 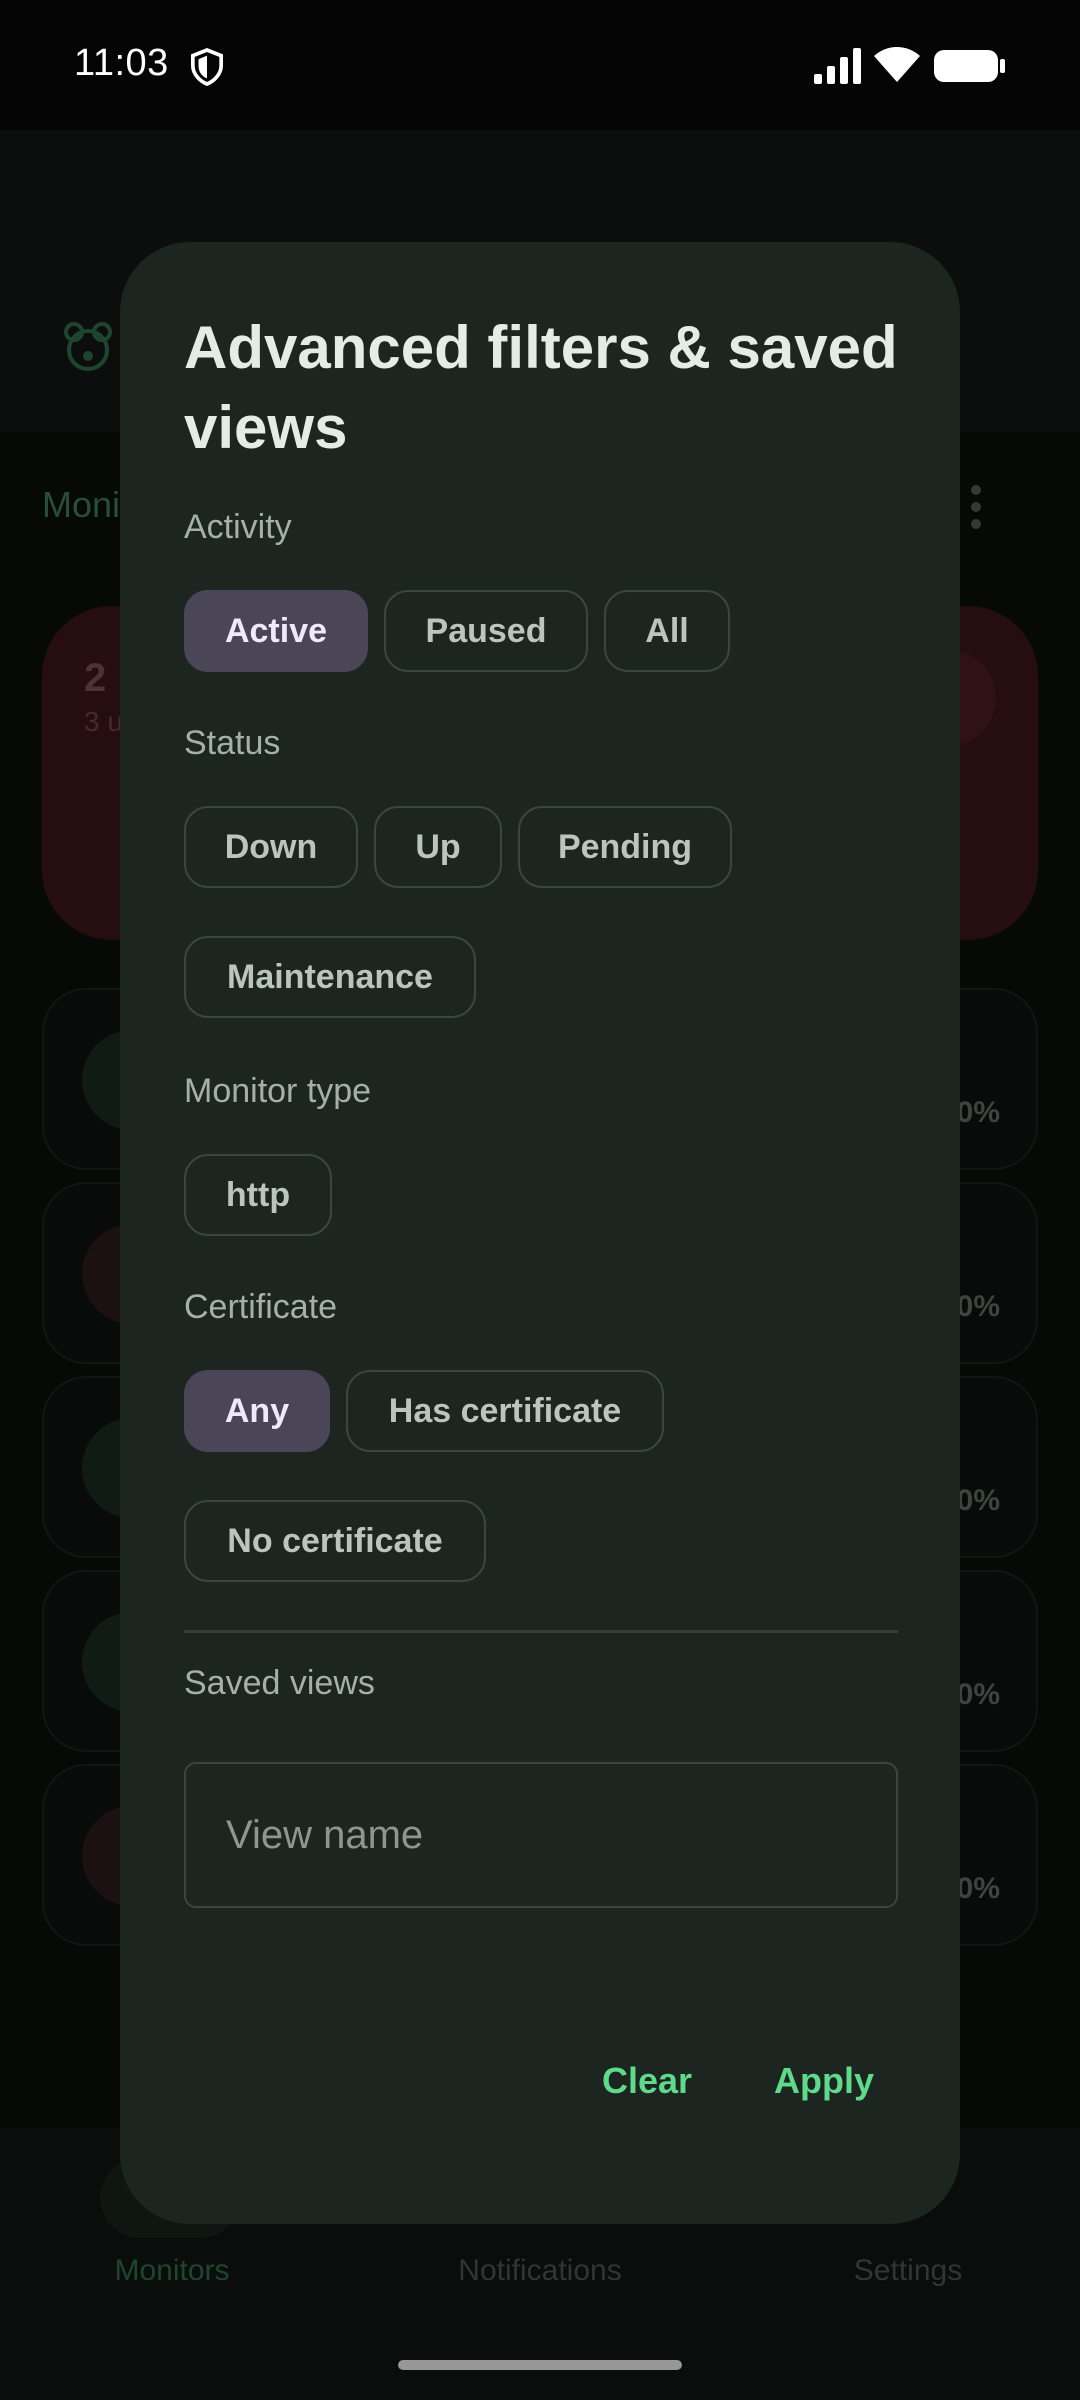 I want to click on activity-label: Activity, so click(x=238, y=527).